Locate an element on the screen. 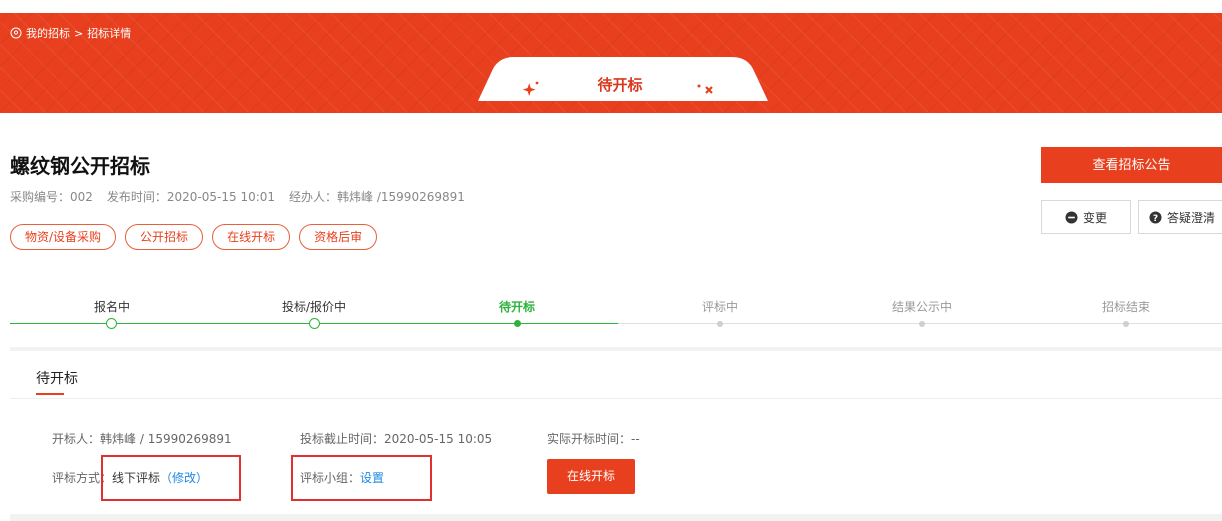 The height and width of the screenshot is (521, 1222). location-pin-icon is located at coordinates (16, 33).